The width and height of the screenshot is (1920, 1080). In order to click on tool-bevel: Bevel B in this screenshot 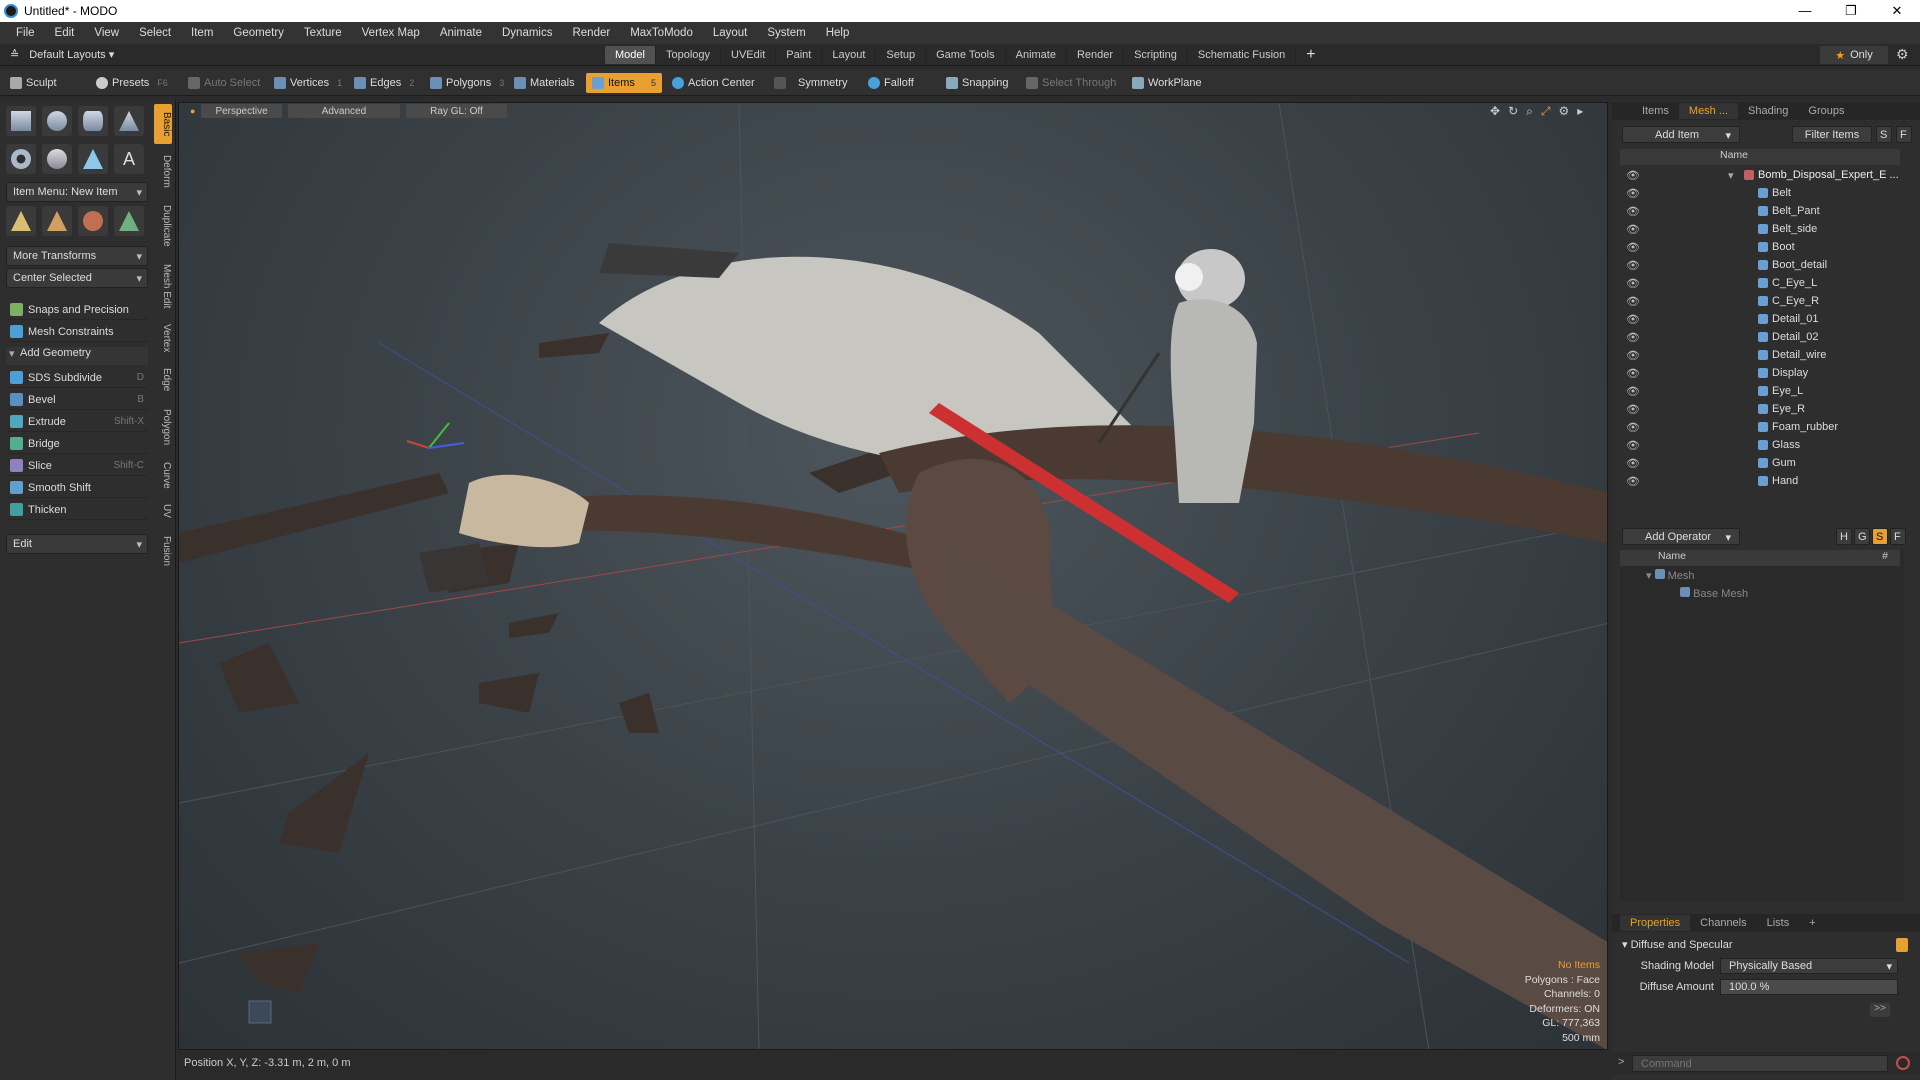, I will do `click(77, 400)`.